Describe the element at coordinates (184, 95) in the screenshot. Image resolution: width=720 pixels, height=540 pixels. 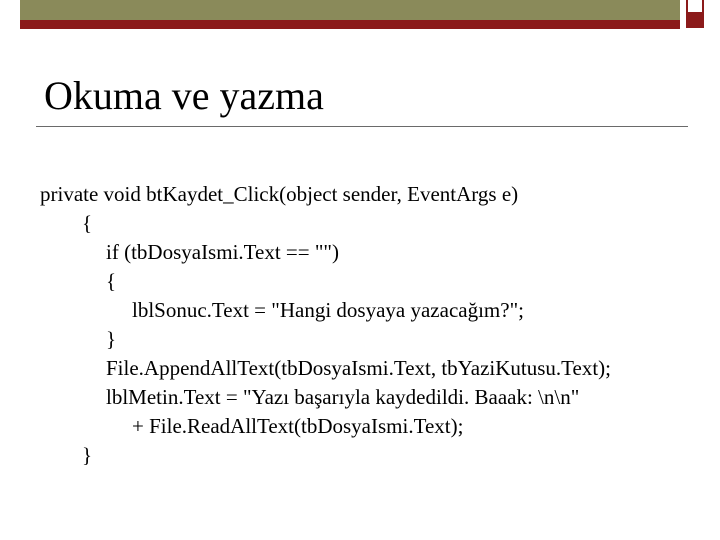
I see `slide-title: Okuma ve yazma` at that location.